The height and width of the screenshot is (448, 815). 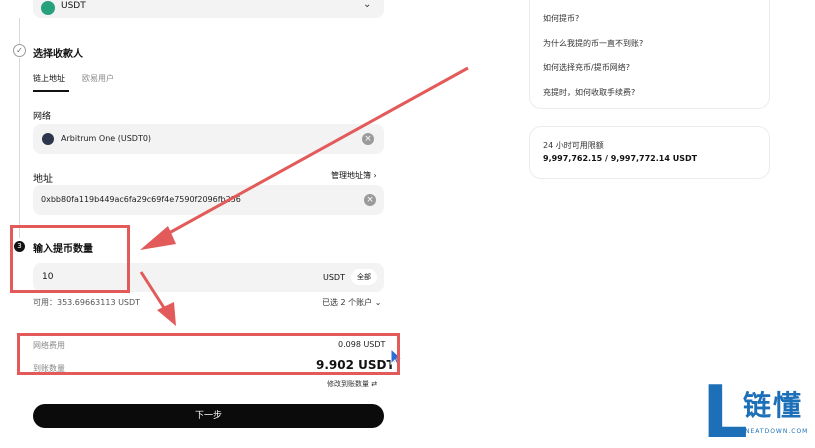 What do you see at coordinates (586, 67) in the screenshot?
I see `faq-link: 如何选择充币/提币网络?` at bounding box center [586, 67].